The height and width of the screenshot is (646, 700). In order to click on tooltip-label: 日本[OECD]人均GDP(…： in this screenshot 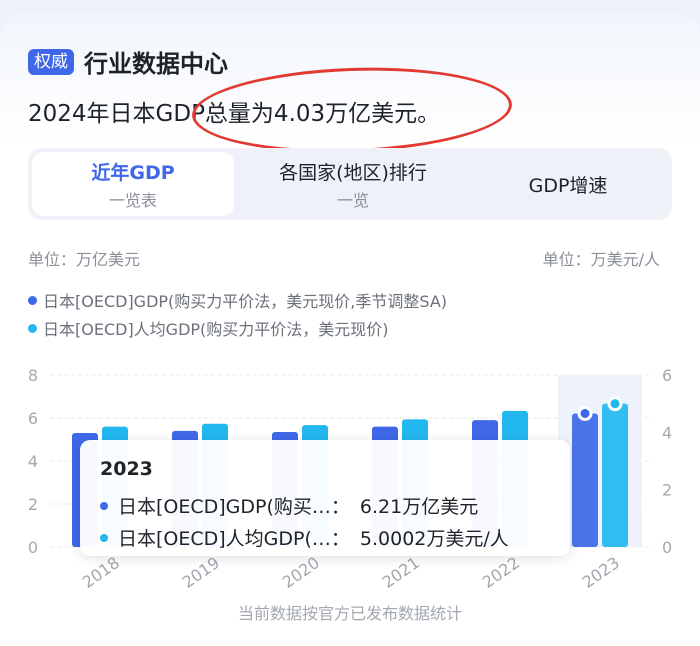, I will do `click(234, 539)`.